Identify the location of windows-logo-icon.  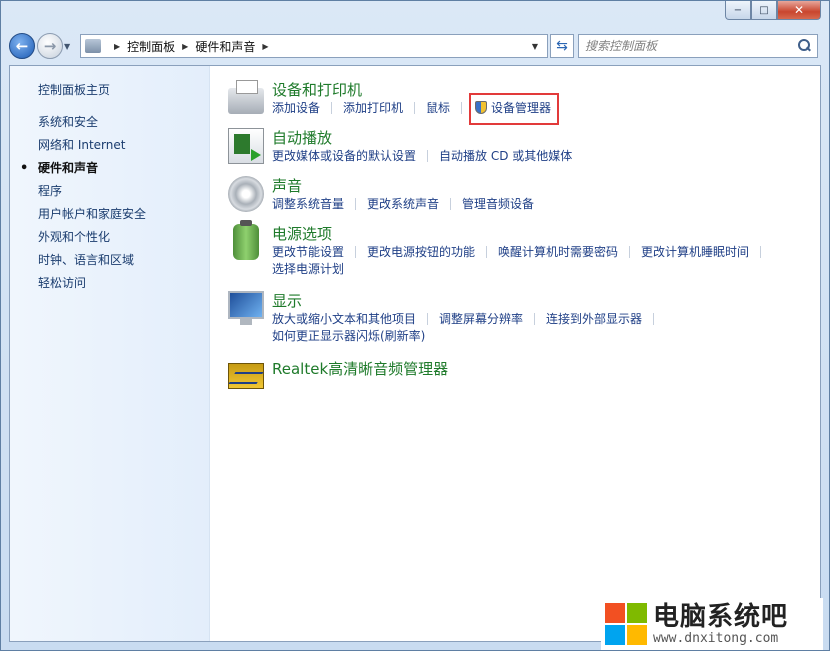
(626, 624).